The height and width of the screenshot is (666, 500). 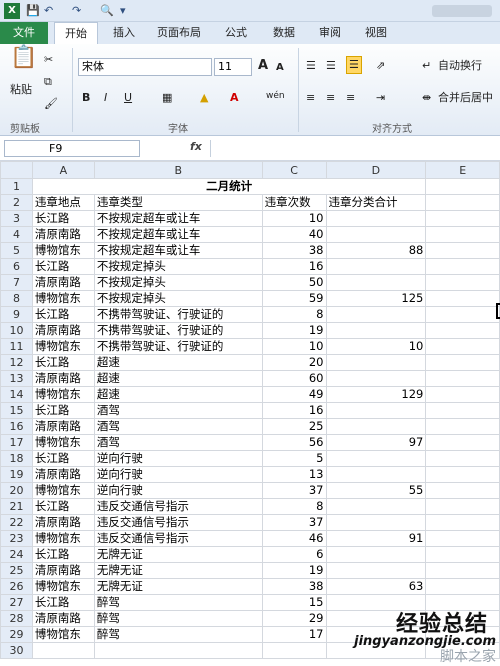 I want to click on tab-review: 审阅, so click(x=330, y=33).